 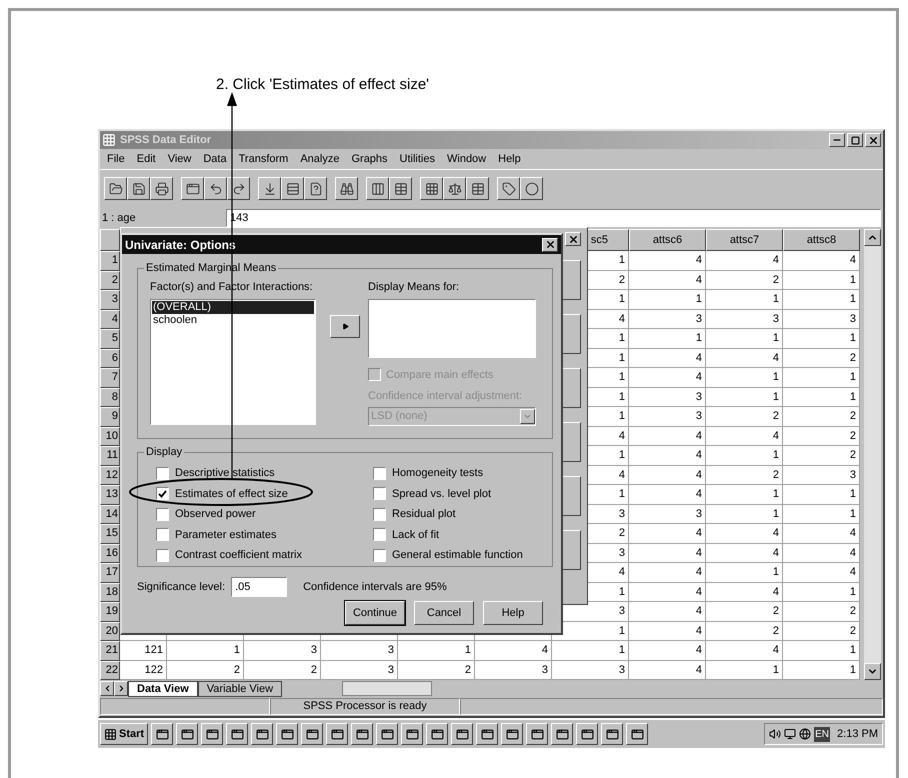 I want to click on column-header: attsc8, so click(x=821, y=240).